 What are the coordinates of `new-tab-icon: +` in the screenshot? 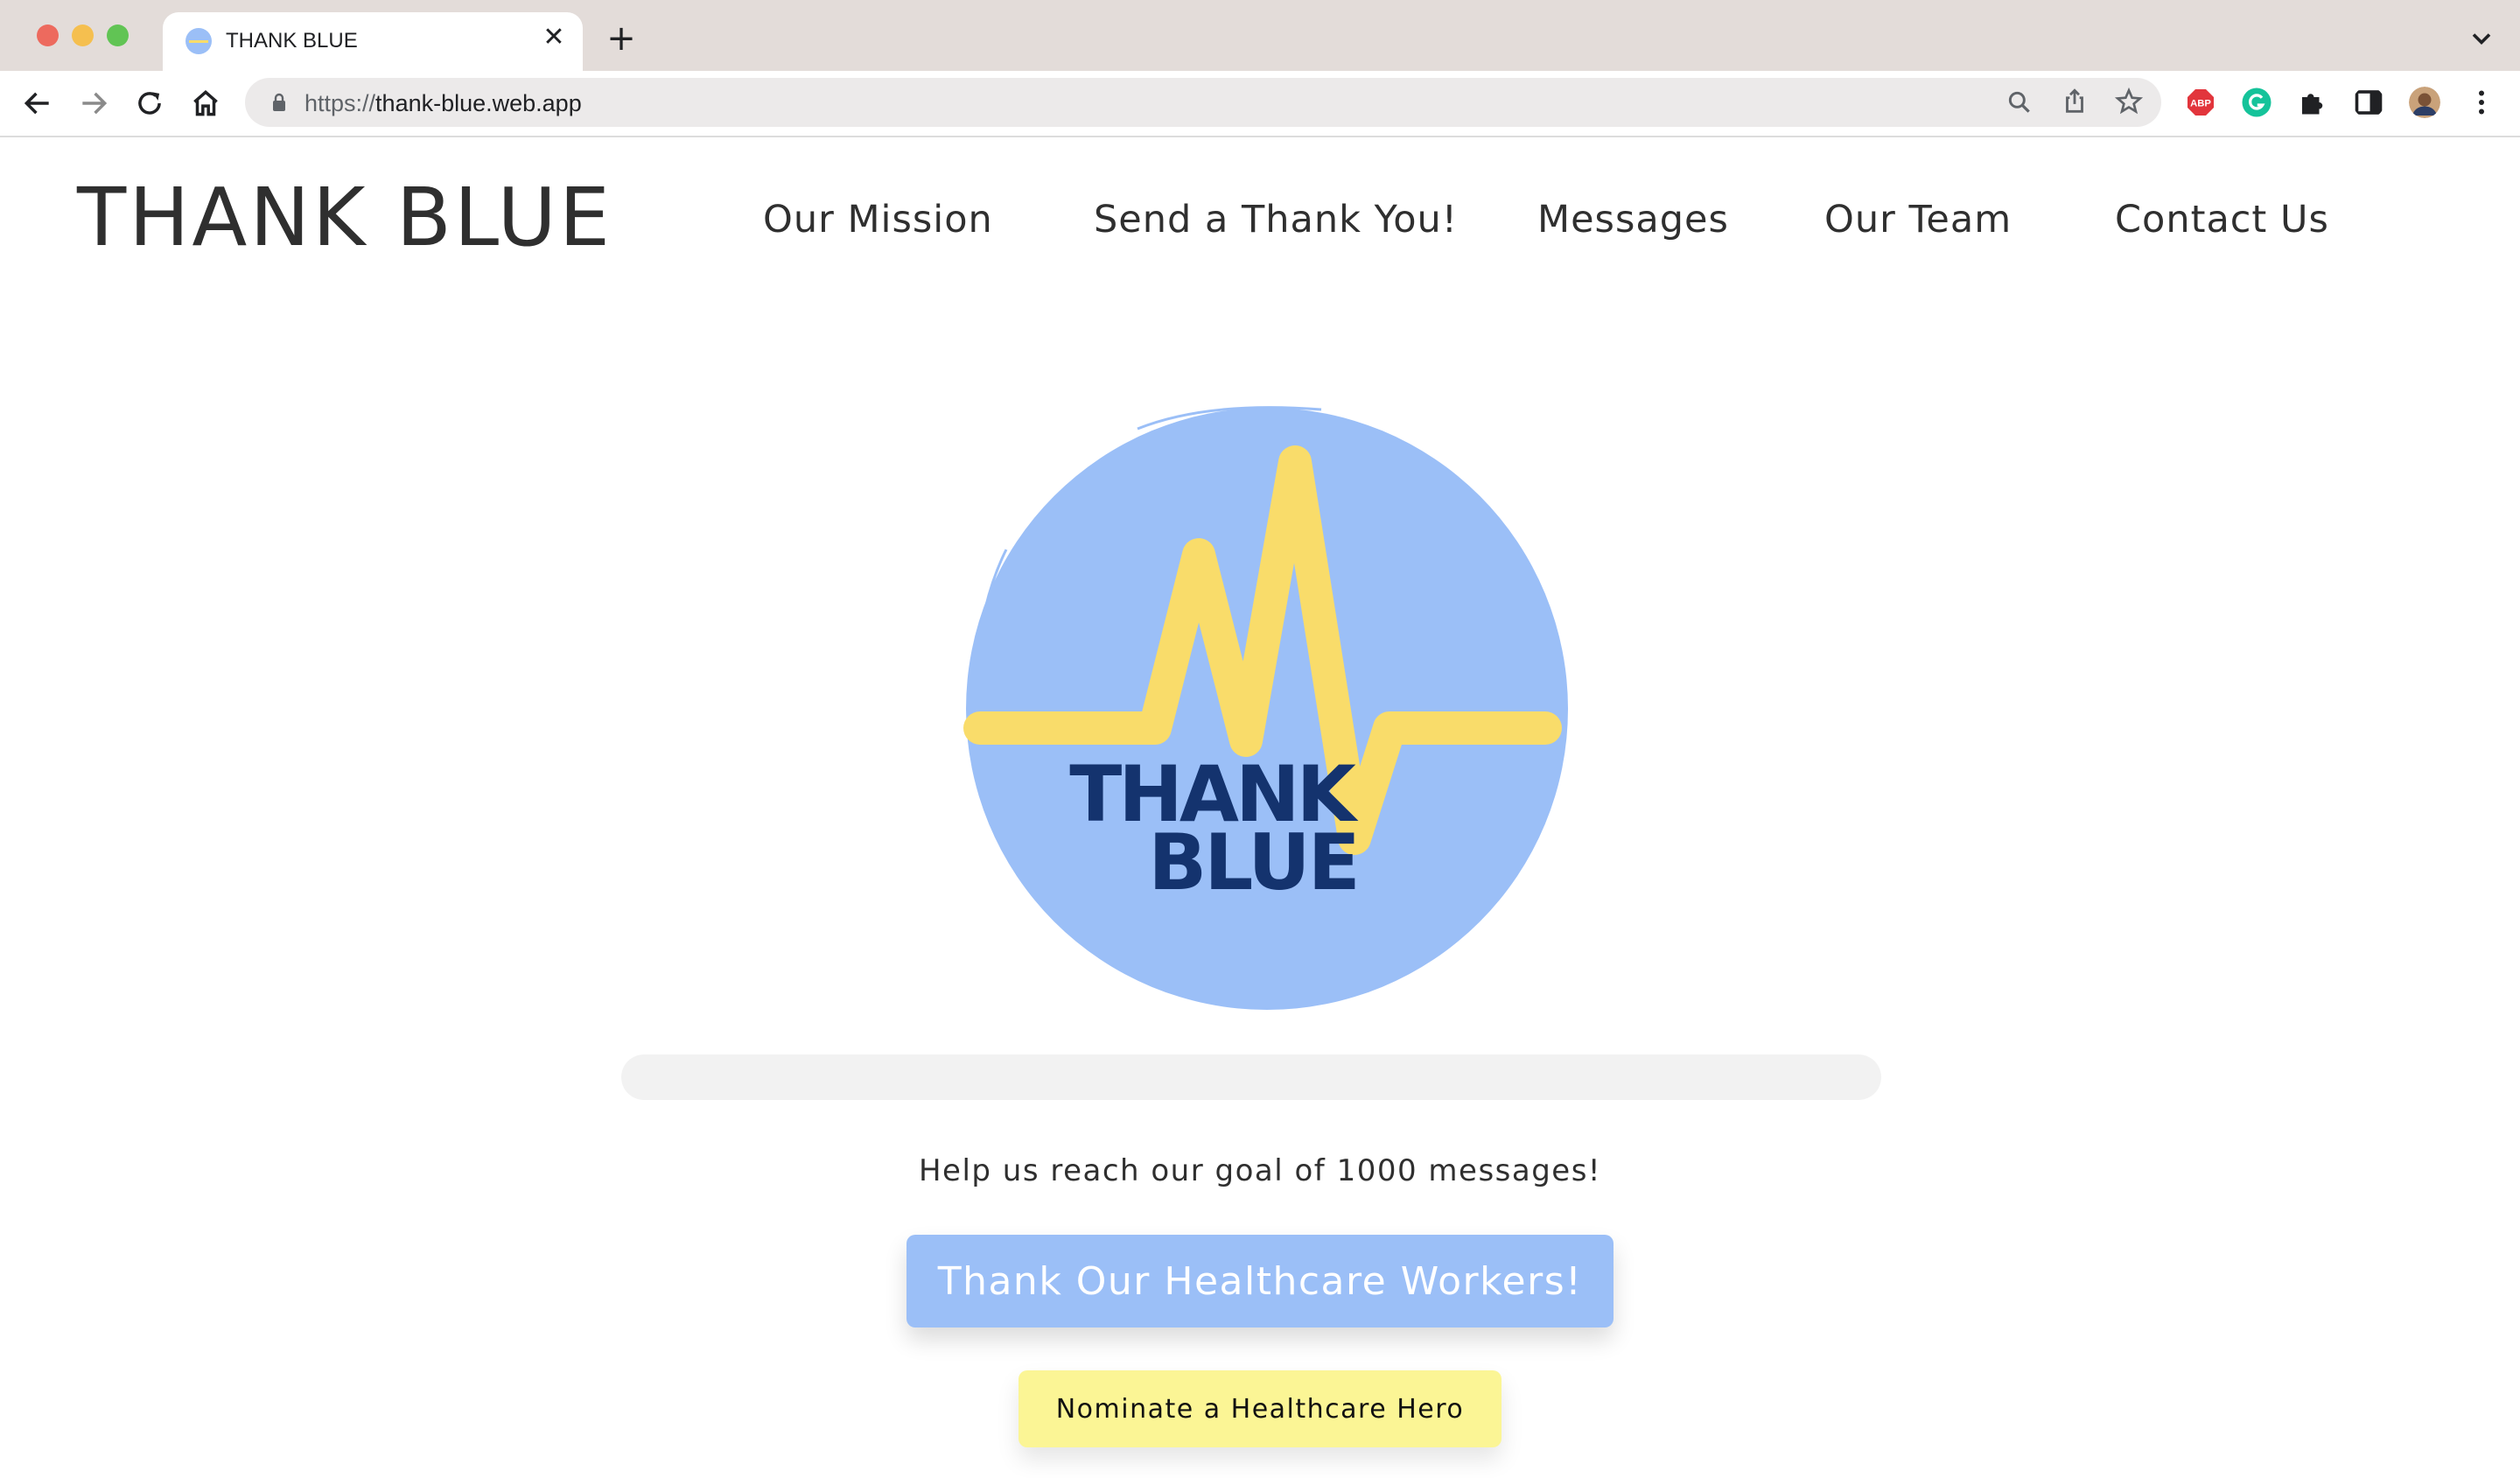 It's located at (621, 38).